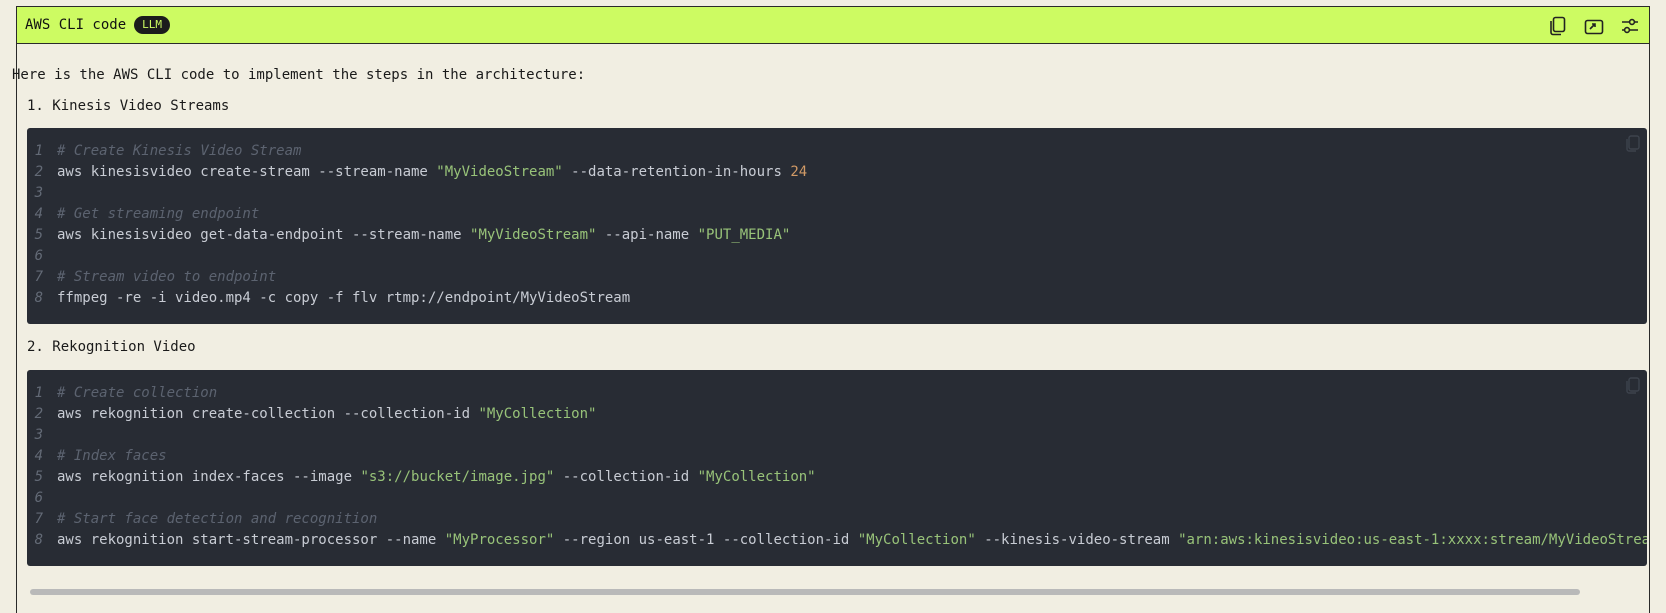 This screenshot has width=1666, height=613. What do you see at coordinates (137, 393) in the screenshot?
I see `code-comment: # Create collection` at bounding box center [137, 393].